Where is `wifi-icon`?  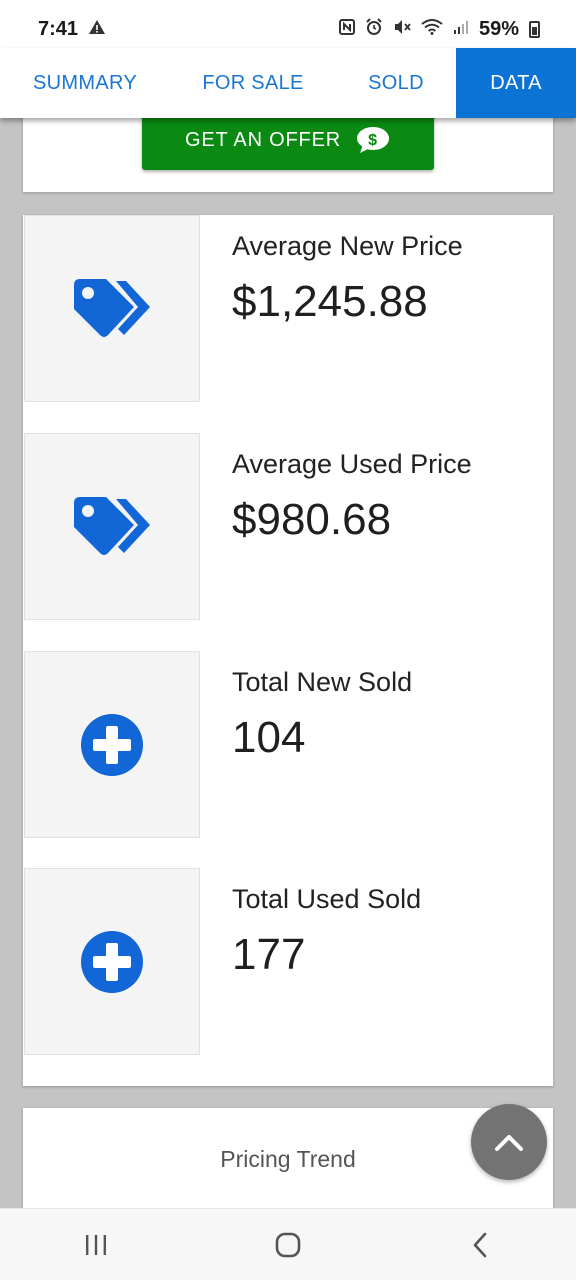 wifi-icon is located at coordinates (432, 29).